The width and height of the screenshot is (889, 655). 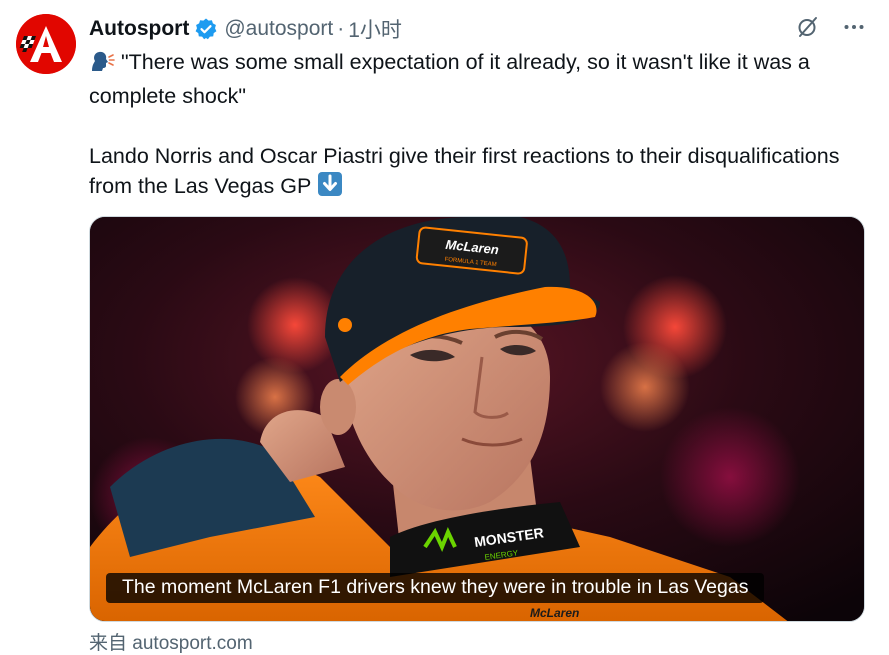 What do you see at coordinates (206, 29) in the screenshot?
I see `verified-badge-icon` at bounding box center [206, 29].